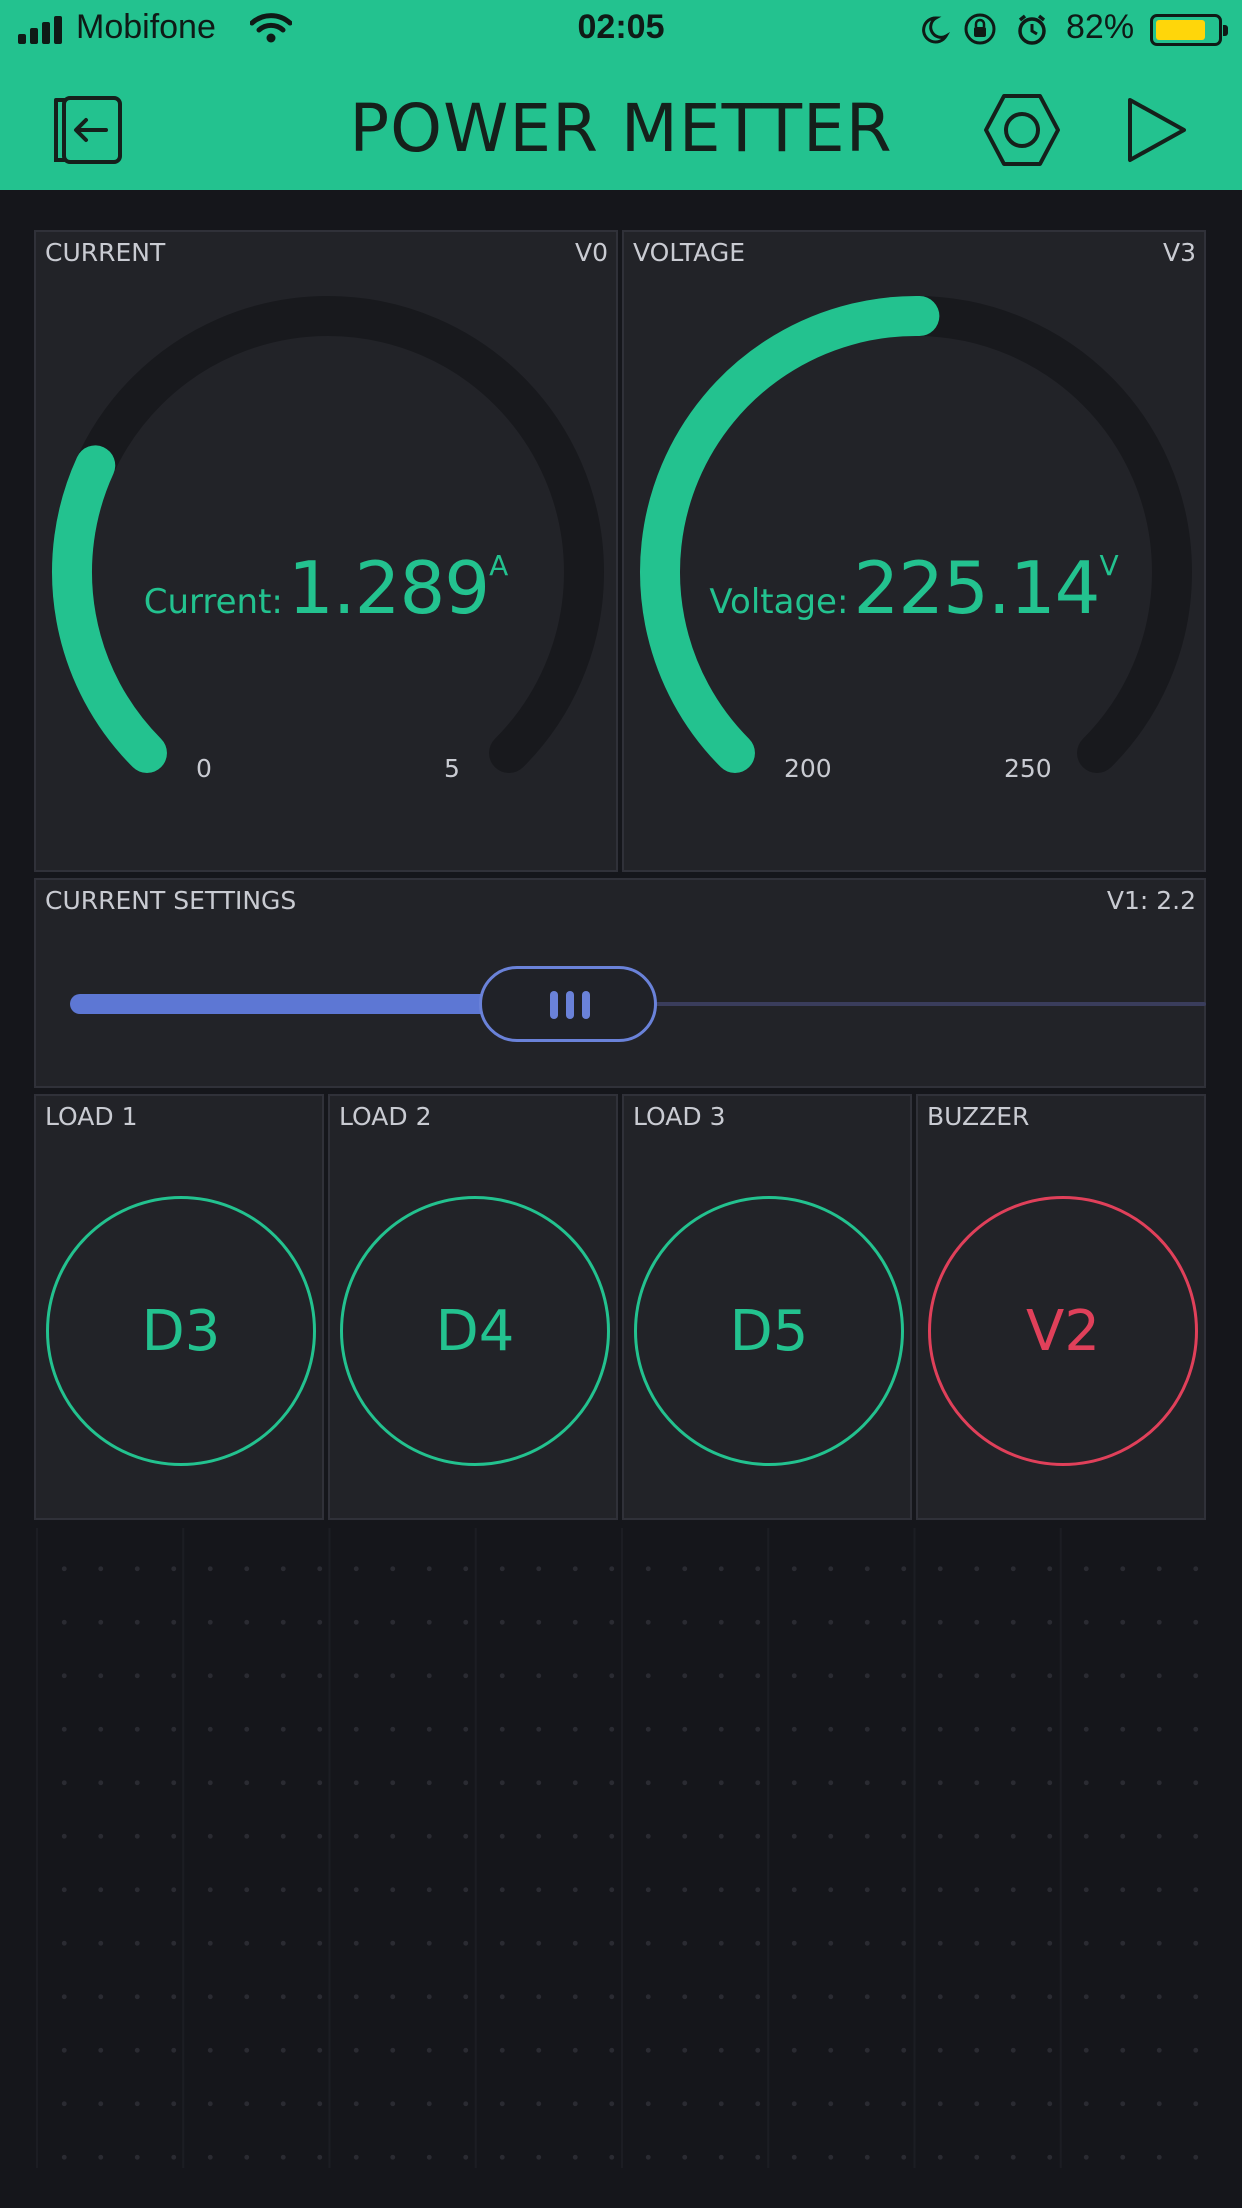  I want to click on load-2-widget: LOAD 2 D4, so click(473, 1307).